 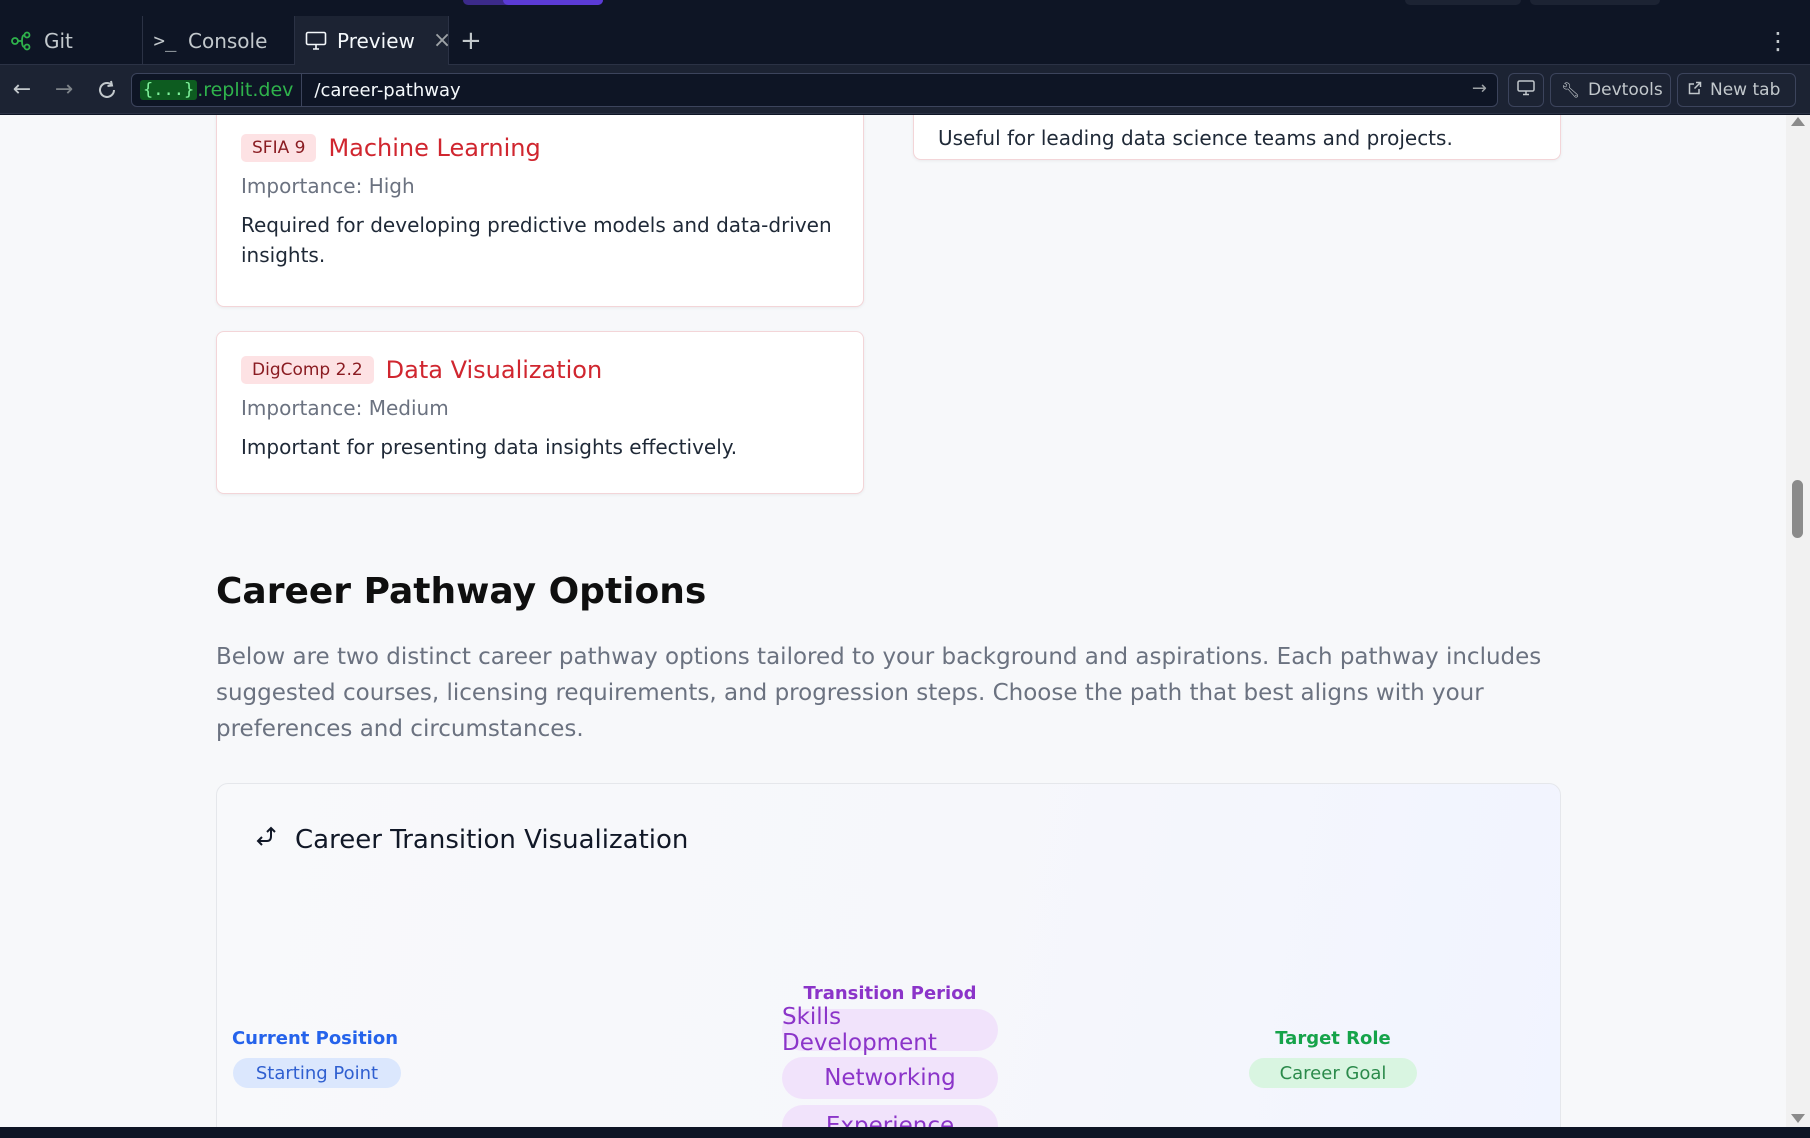 What do you see at coordinates (461, 591) in the screenshot?
I see `section-title: Career Pathway Options` at bounding box center [461, 591].